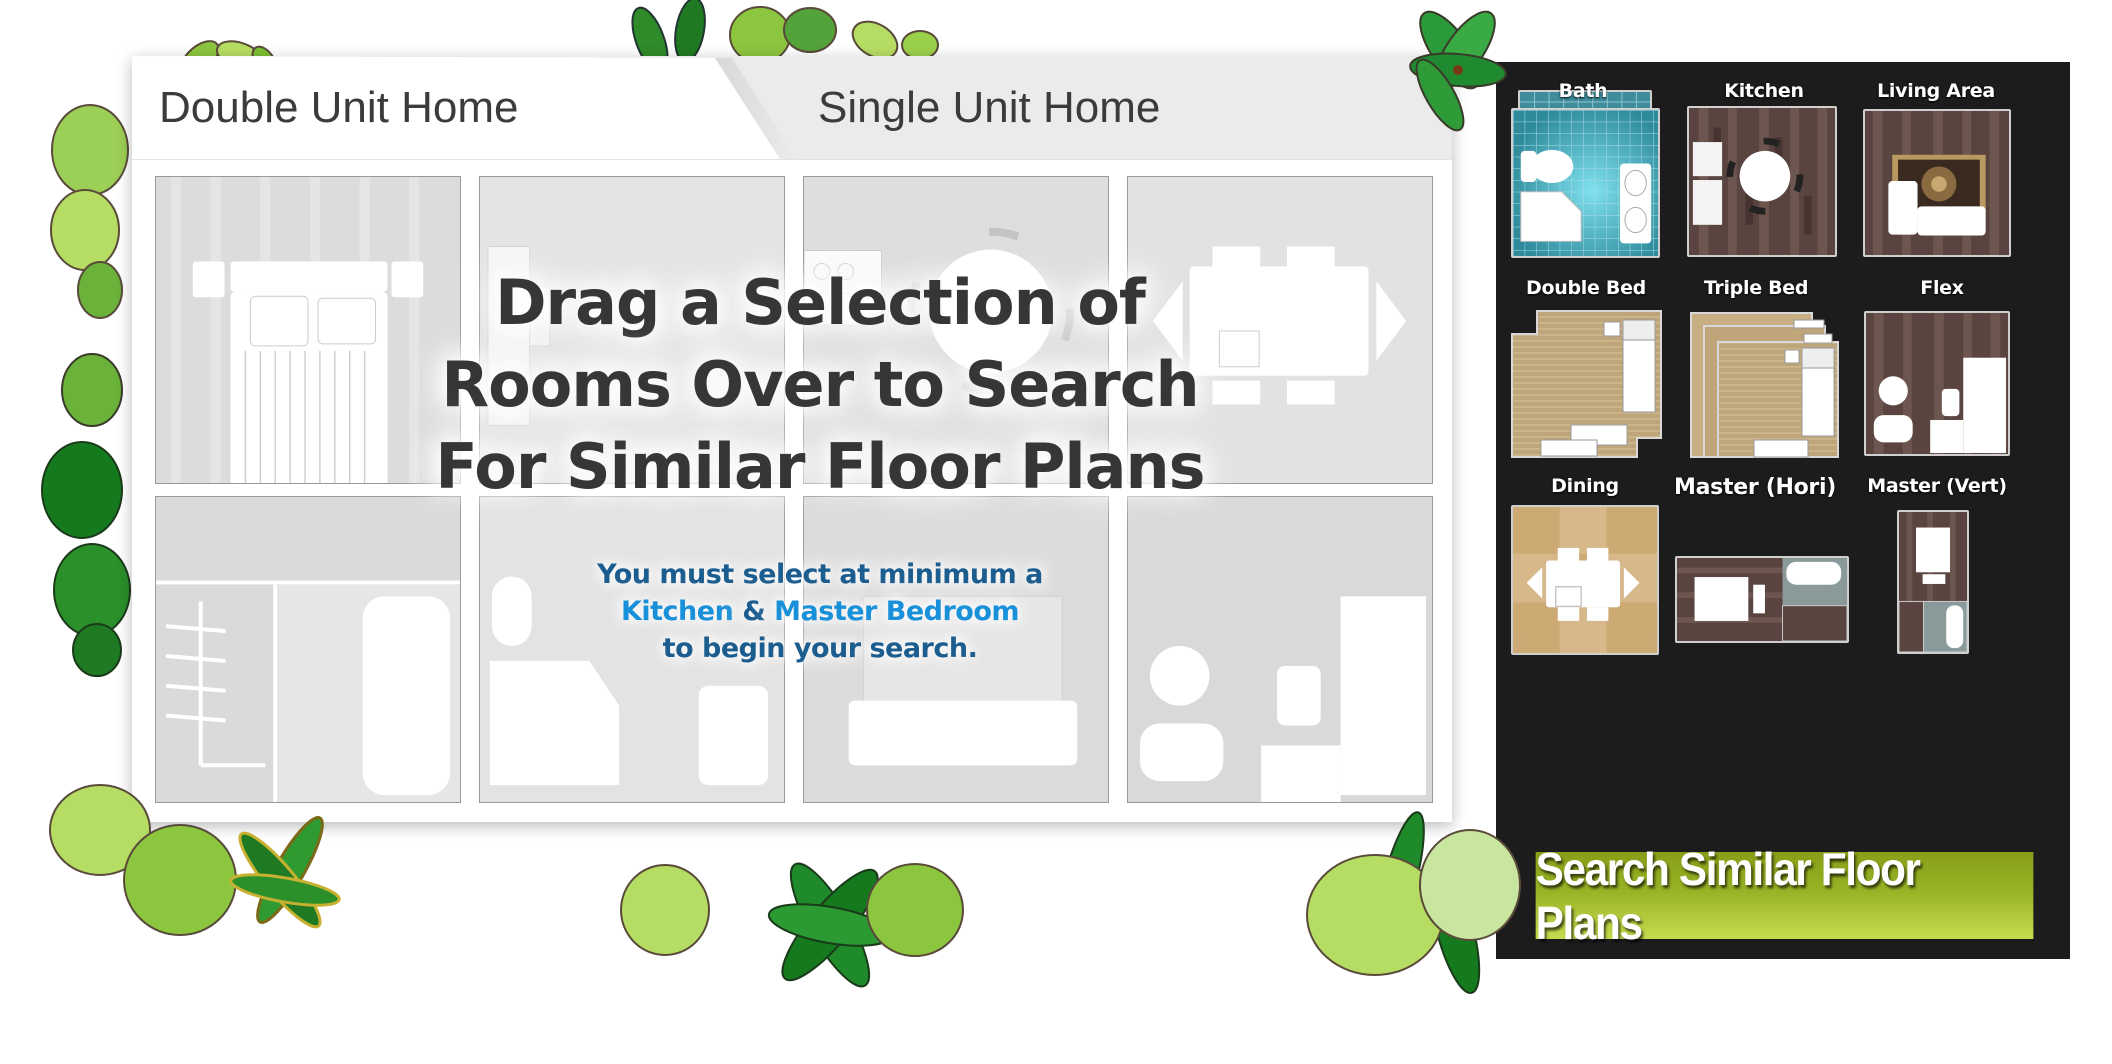 Image resolution: width=2112 pixels, height=1064 pixels. I want to click on dining-icon, so click(1585, 580).